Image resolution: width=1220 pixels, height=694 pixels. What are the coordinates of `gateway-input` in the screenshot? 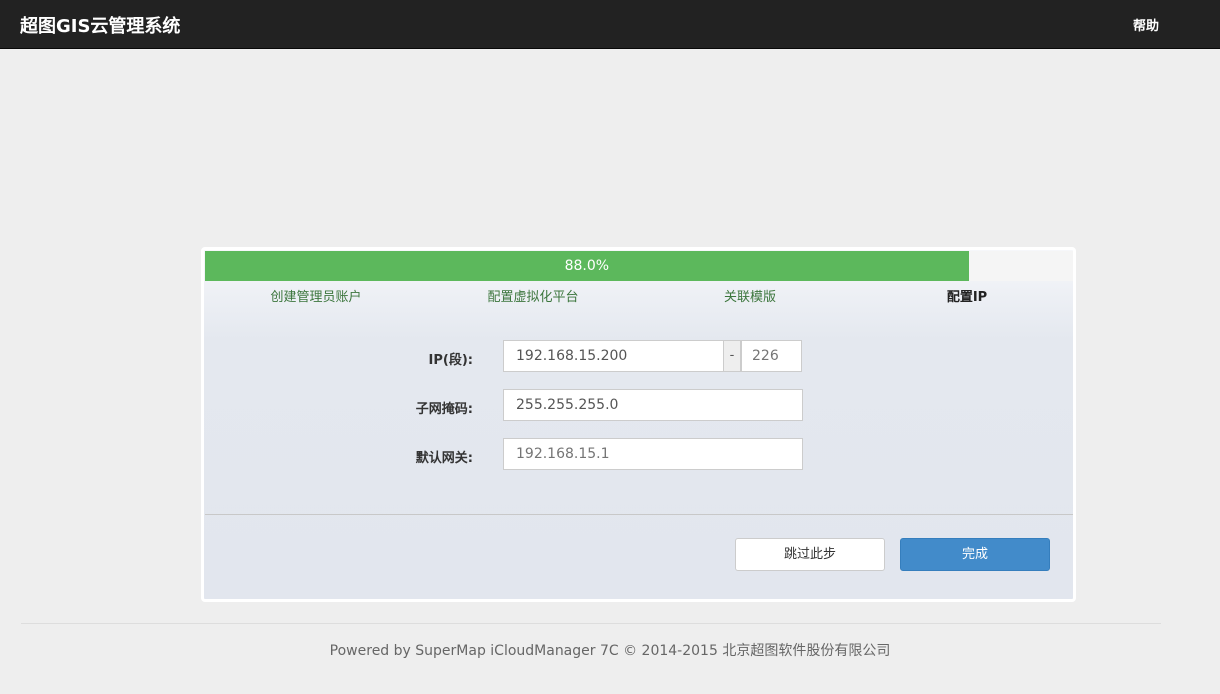 It's located at (653, 454).